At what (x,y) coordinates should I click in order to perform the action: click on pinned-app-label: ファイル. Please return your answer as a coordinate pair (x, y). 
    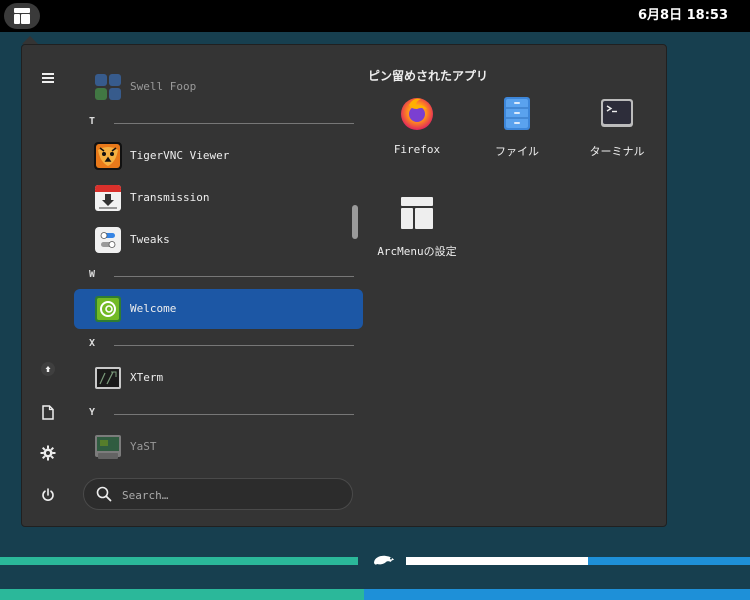
    Looking at the image, I should click on (517, 151).